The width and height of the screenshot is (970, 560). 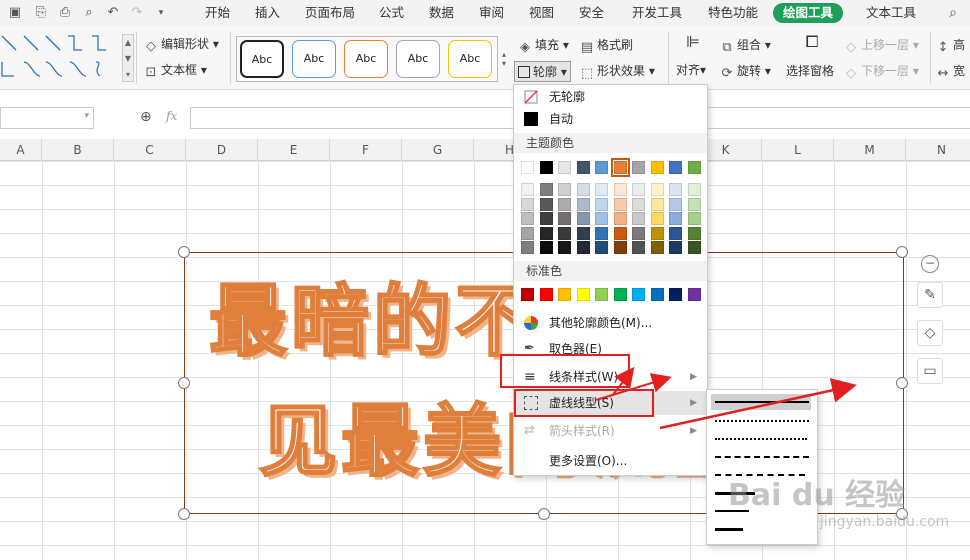 I want to click on align-button: 对齐▾, so click(x=691, y=70).